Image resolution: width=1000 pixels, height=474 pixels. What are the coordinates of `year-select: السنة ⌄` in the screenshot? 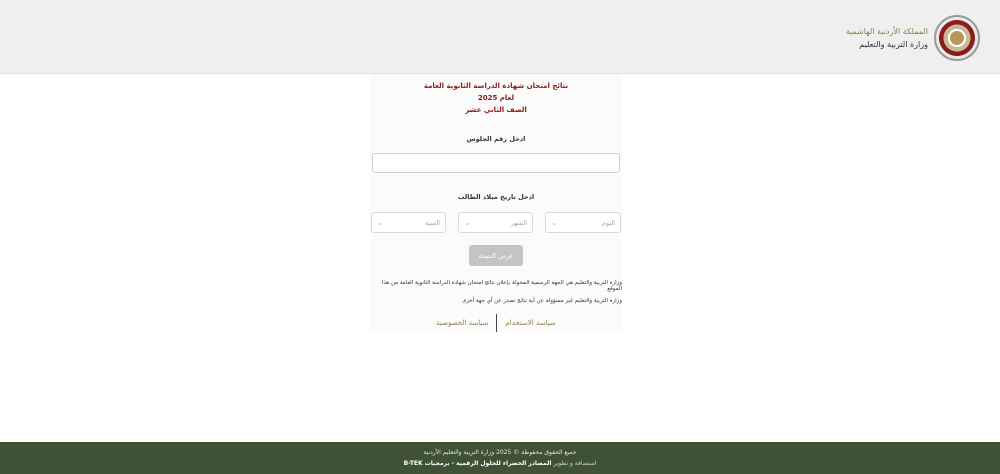 It's located at (408, 222).